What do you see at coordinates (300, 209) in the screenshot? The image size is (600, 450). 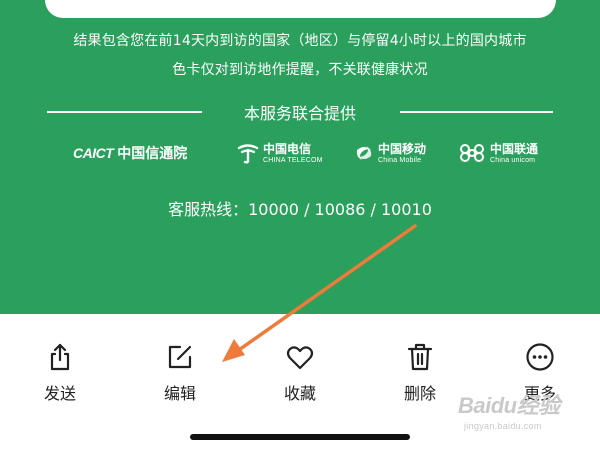 I see `customer-service-hotline: 客服热线：10000 / 10086 / 10010` at bounding box center [300, 209].